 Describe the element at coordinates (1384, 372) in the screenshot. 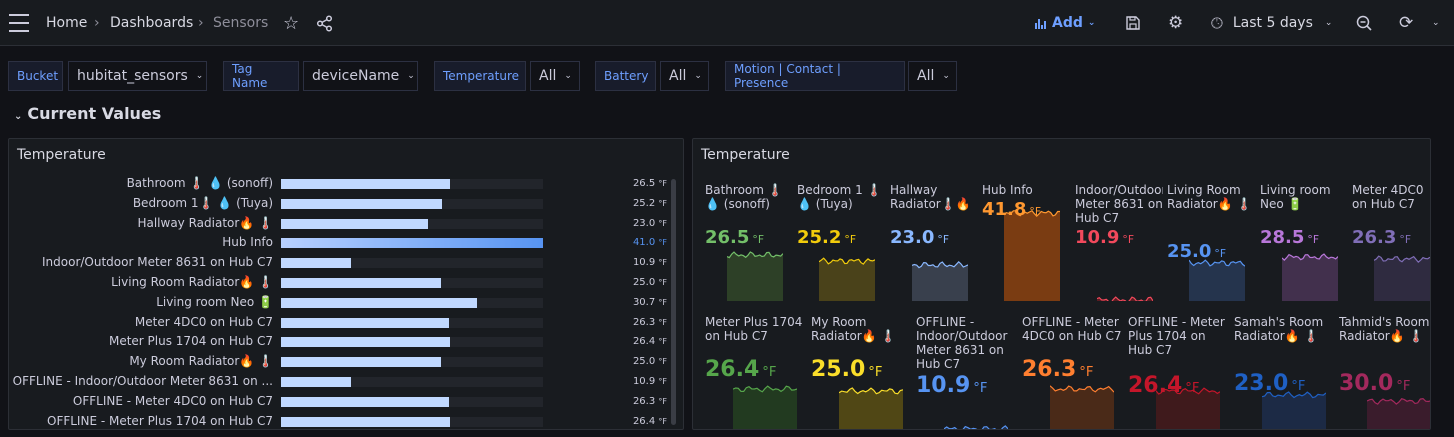

I see `stat-tile: Tahmid's Room Radiator🔥 🌡️ 30.0 °F` at that location.